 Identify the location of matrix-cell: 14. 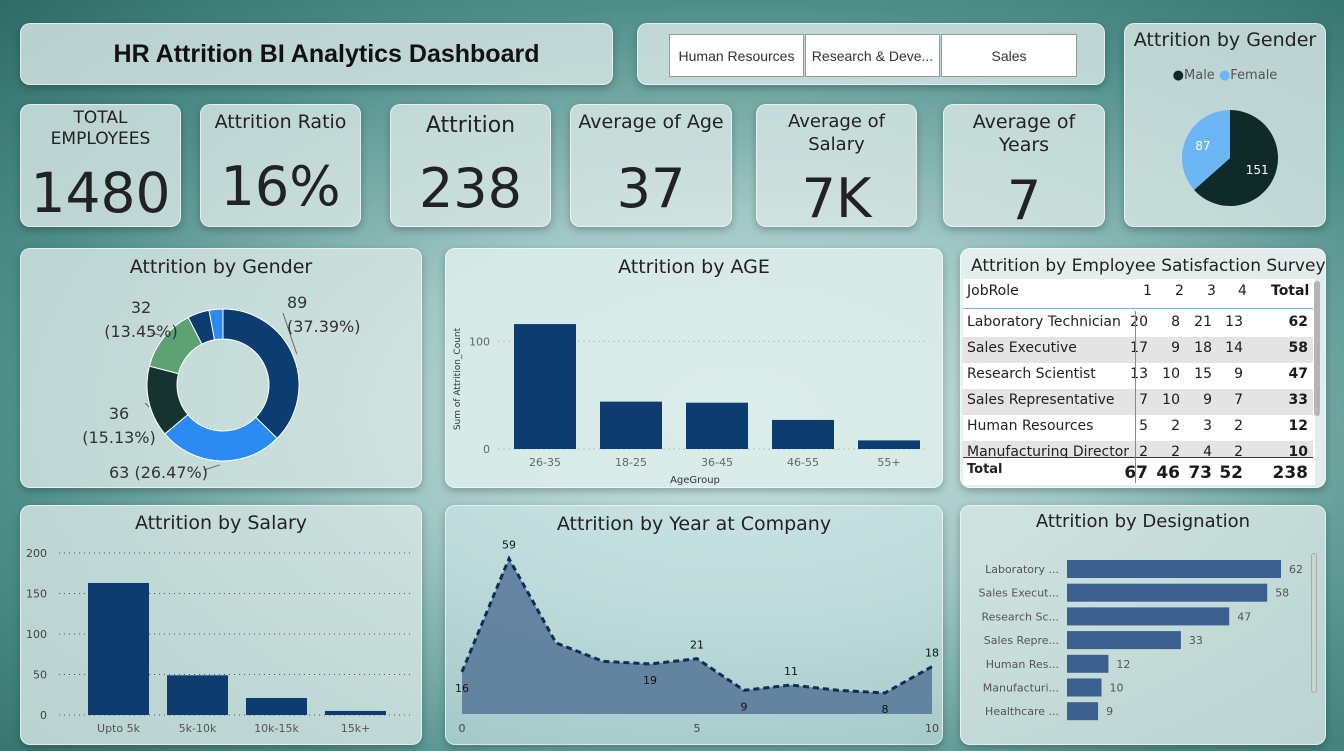
(1234, 348).